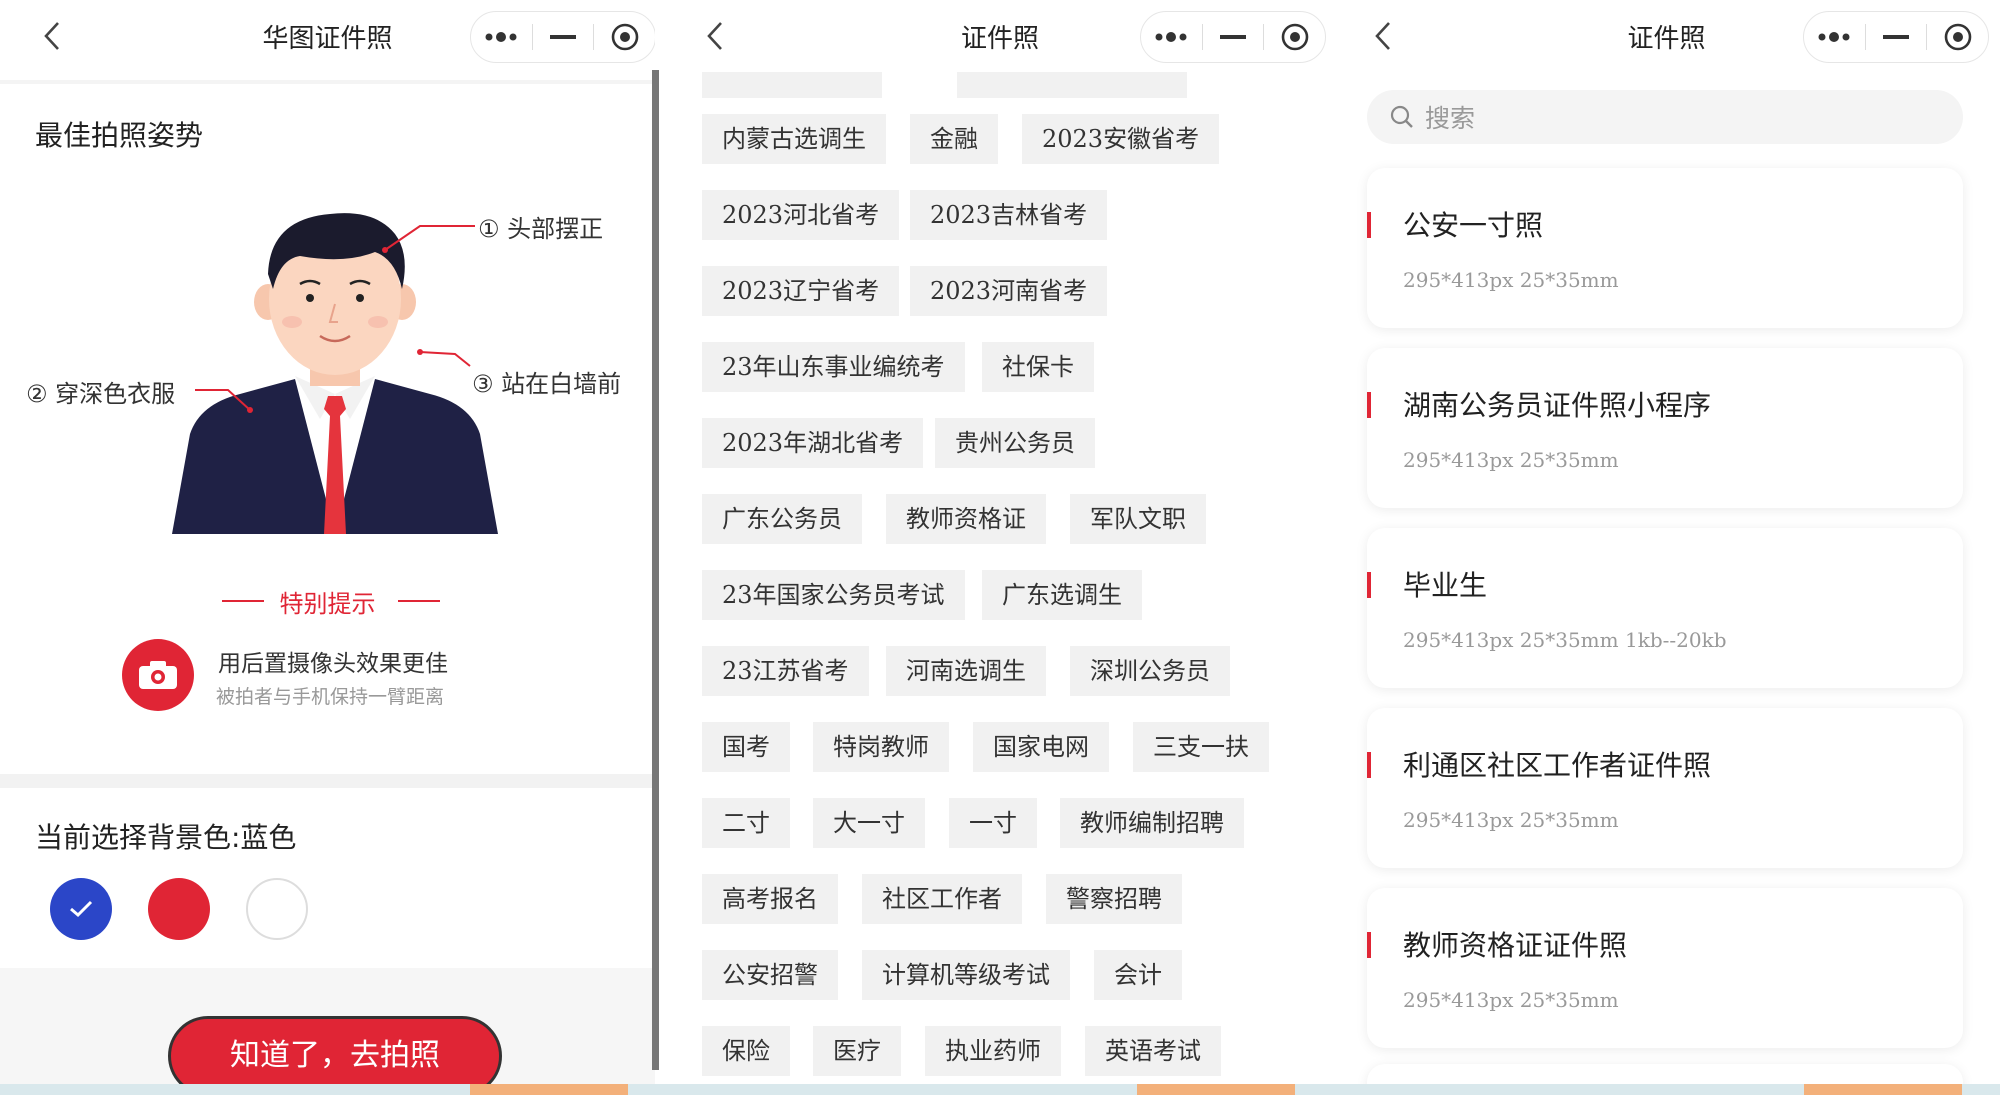 This screenshot has height=1095, width=2000. I want to click on card-title: 毕业生, so click(1445, 585).